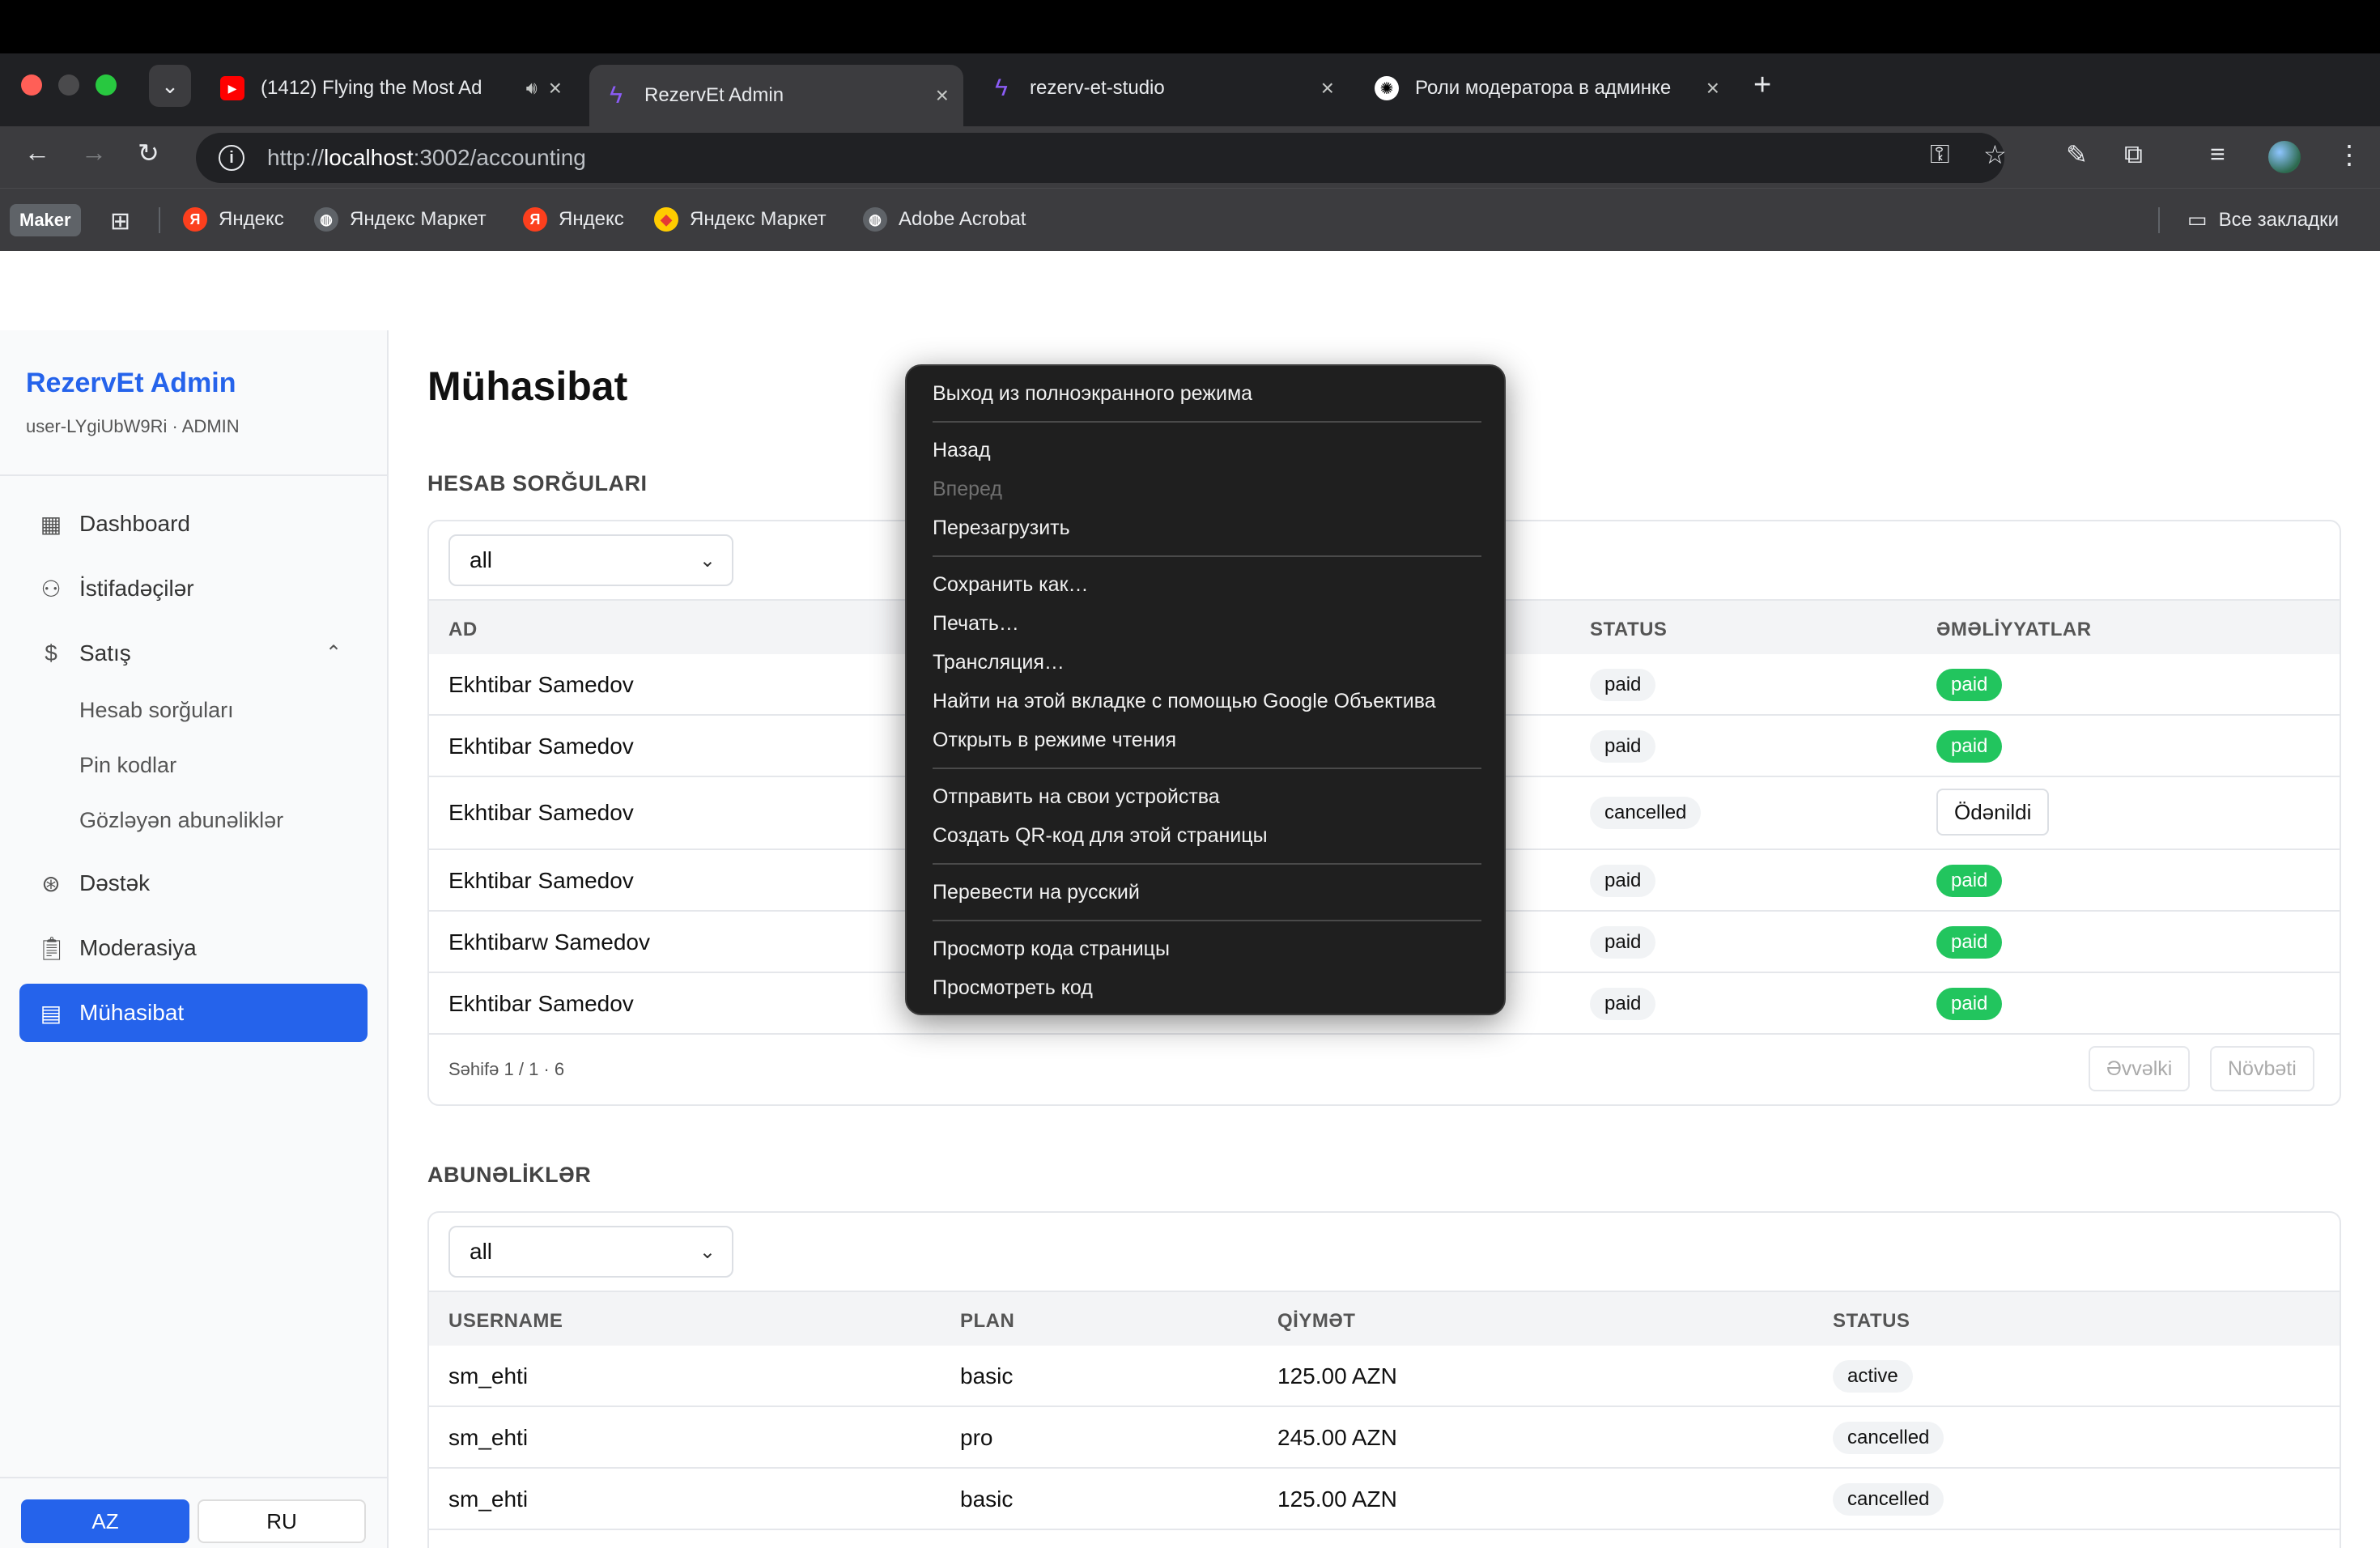 This screenshot has width=2380, height=1548. Describe the element at coordinates (590, 560) in the screenshot. I see `invoice-status-filter: all ⌄` at that location.